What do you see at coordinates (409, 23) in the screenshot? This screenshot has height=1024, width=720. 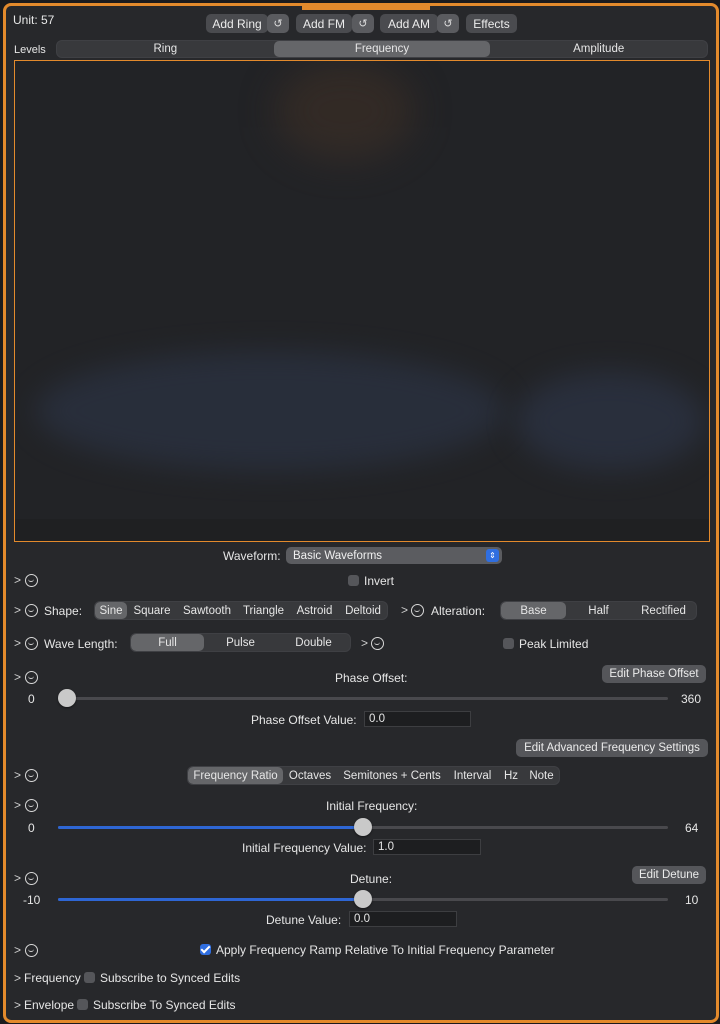 I see `add-am-button: Add AM` at bounding box center [409, 23].